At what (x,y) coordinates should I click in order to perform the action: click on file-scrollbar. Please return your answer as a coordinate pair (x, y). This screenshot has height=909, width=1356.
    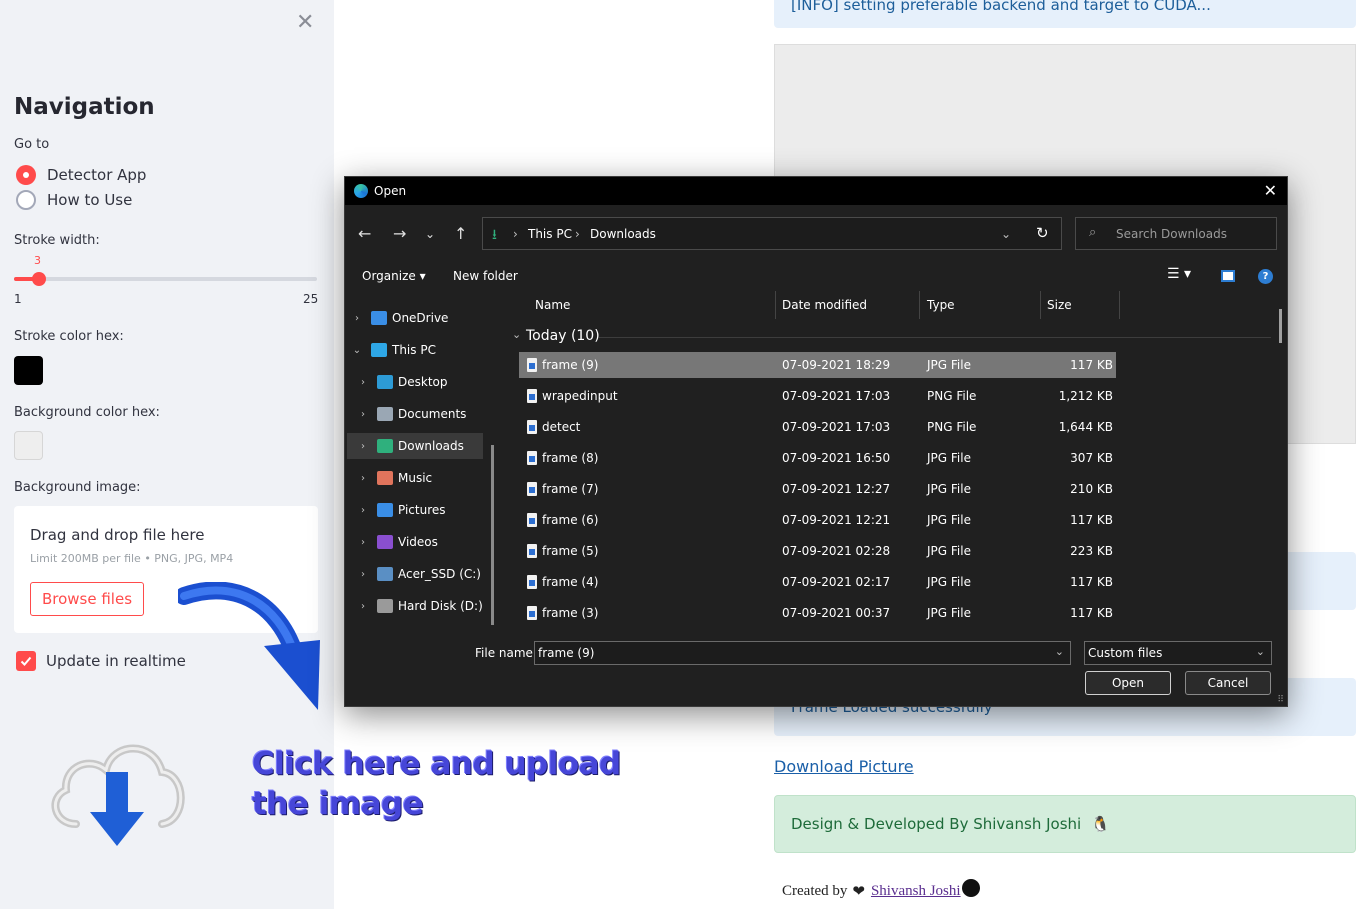
    Looking at the image, I should click on (1280, 326).